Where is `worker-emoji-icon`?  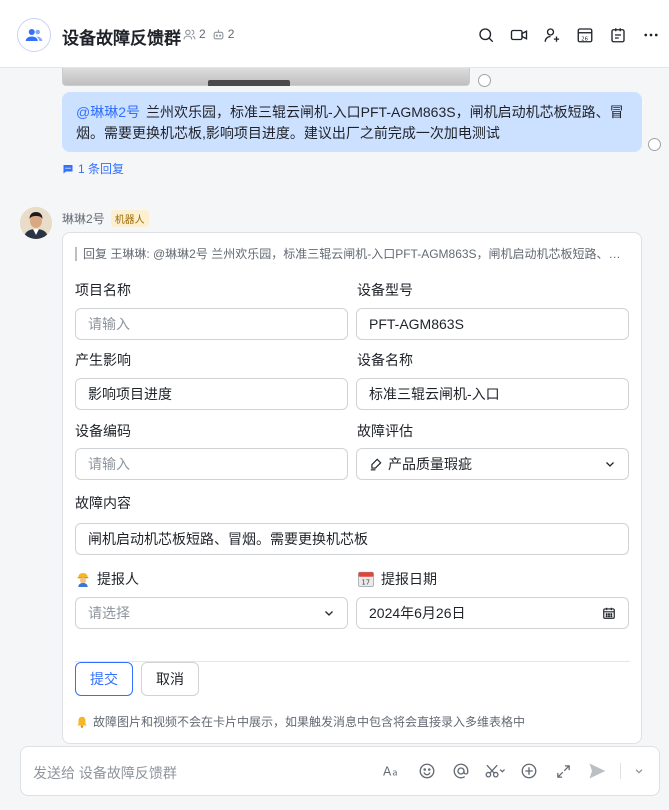 worker-emoji-icon is located at coordinates (83, 580).